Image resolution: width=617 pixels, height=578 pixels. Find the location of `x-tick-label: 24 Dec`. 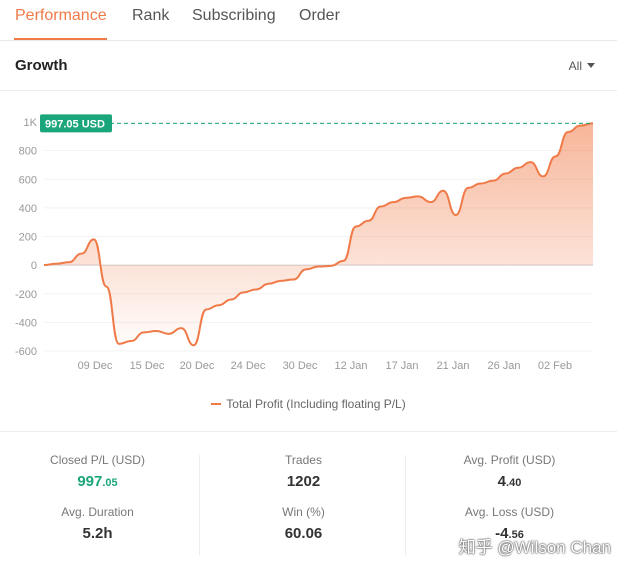

x-tick-label: 24 Dec is located at coordinates (248, 366).